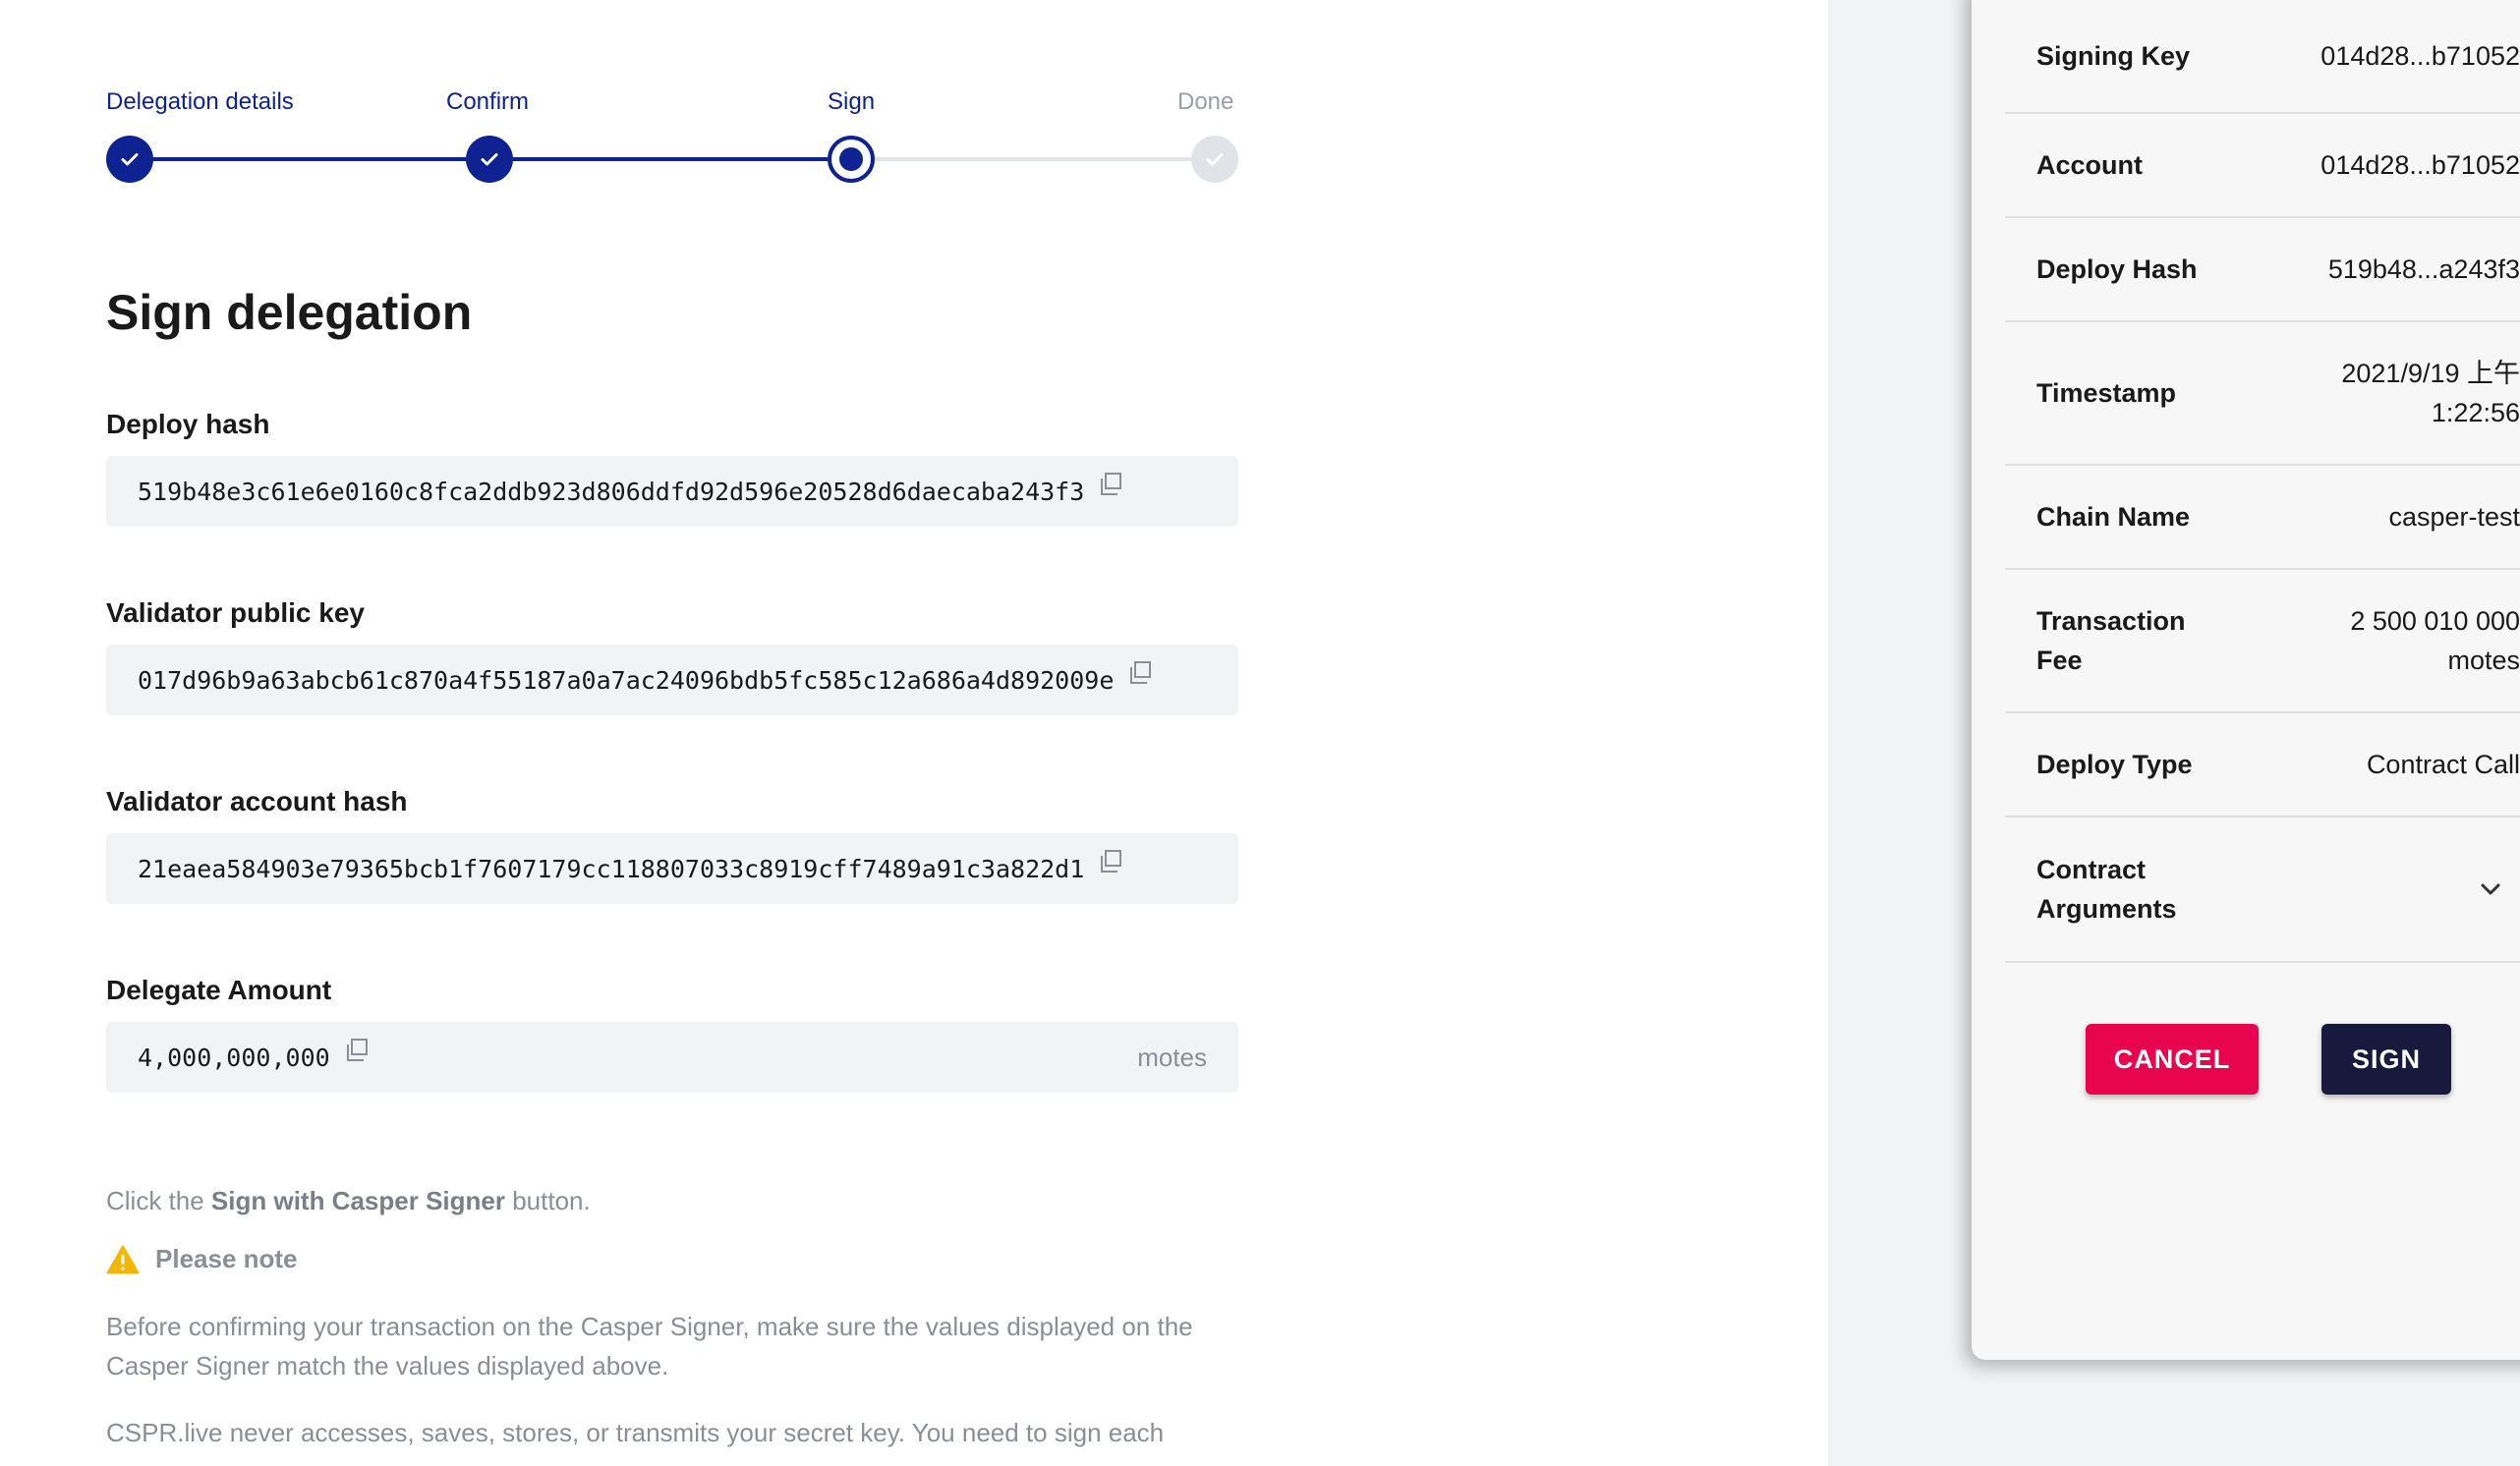 The width and height of the screenshot is (2520, 1466). I want to click on timestamp-label: Timestamp, so click(2106, 393).